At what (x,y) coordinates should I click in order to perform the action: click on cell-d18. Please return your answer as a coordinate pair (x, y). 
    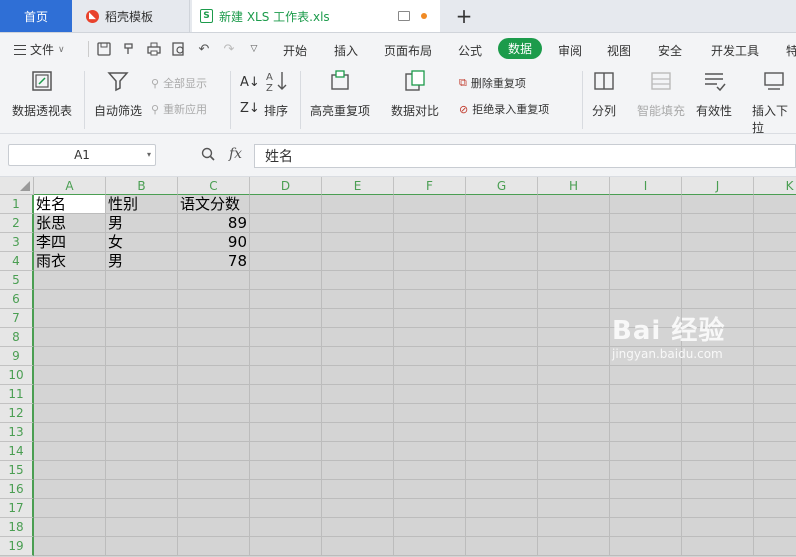
    Looking at the image, I should click on (286, 527).